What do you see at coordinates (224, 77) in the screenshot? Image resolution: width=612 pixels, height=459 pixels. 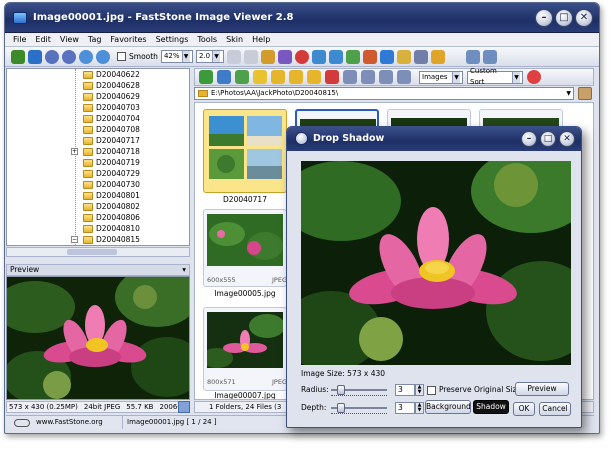 I see `up-folder-icon` at bounding box center [224, 77].